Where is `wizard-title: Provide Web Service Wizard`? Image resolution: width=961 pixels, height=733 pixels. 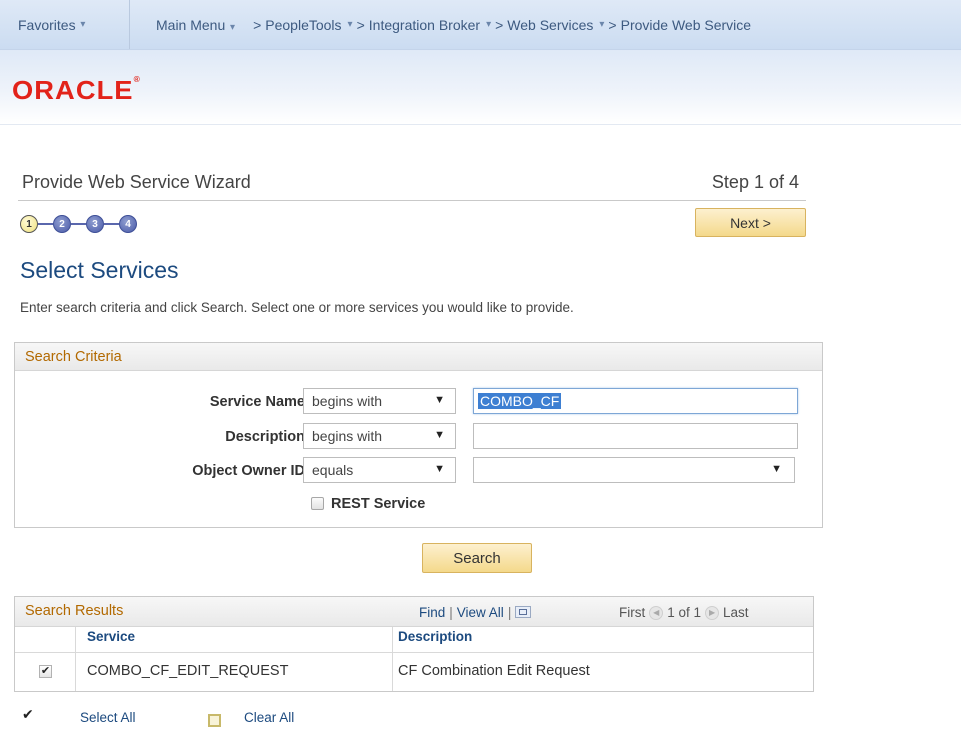
wizard-title: Provide Web Service Wizard is located at coordinates (136, 182).